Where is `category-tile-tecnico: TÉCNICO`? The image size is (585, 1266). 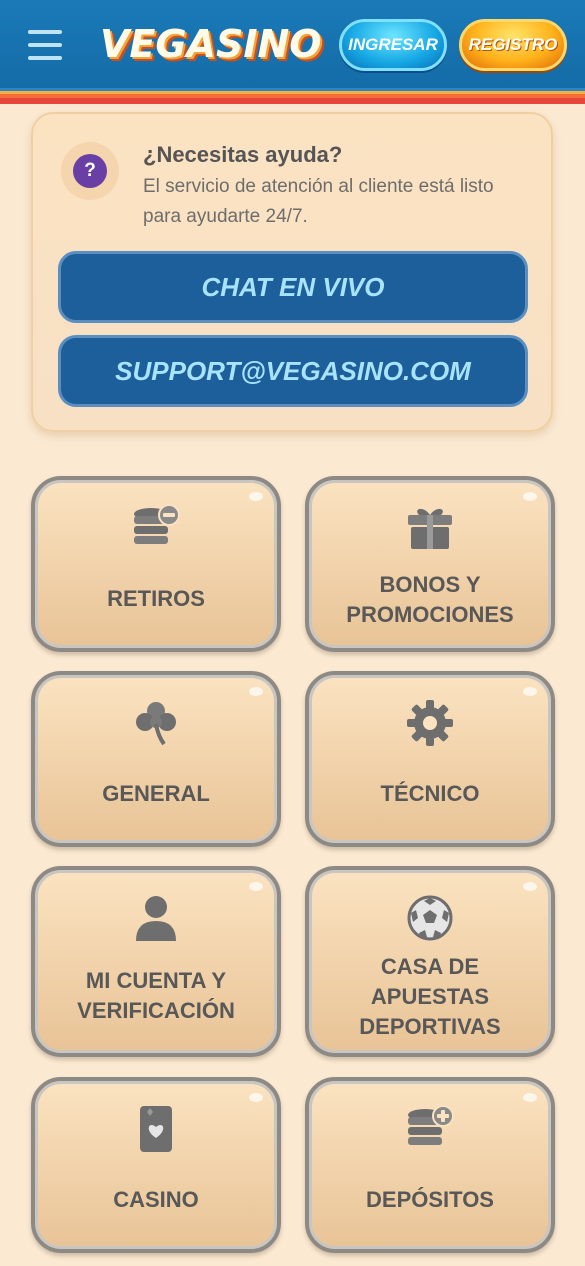 category-tile-tecnico: TÉCNICO is located at coordinates (430, 759).